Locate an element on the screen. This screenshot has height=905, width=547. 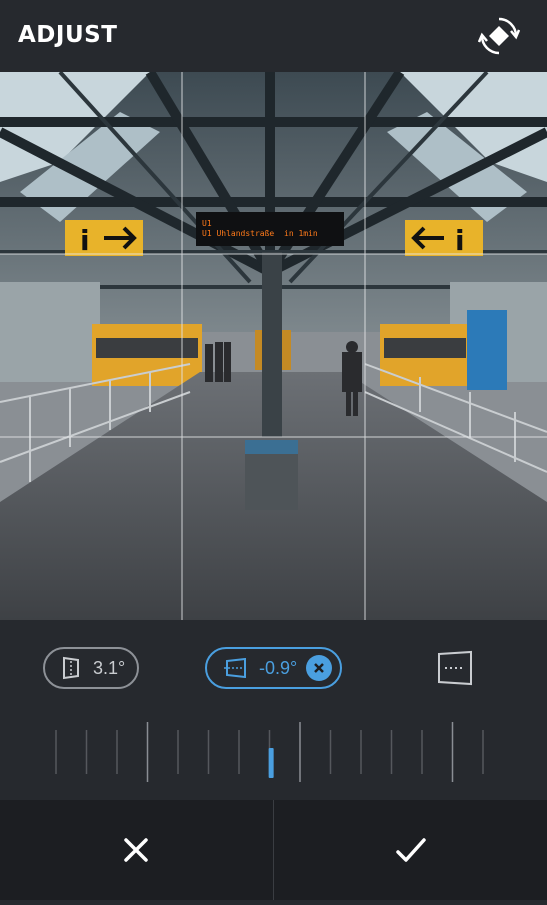
horizontal-perspective-icon is located at coordinates (236, 668).